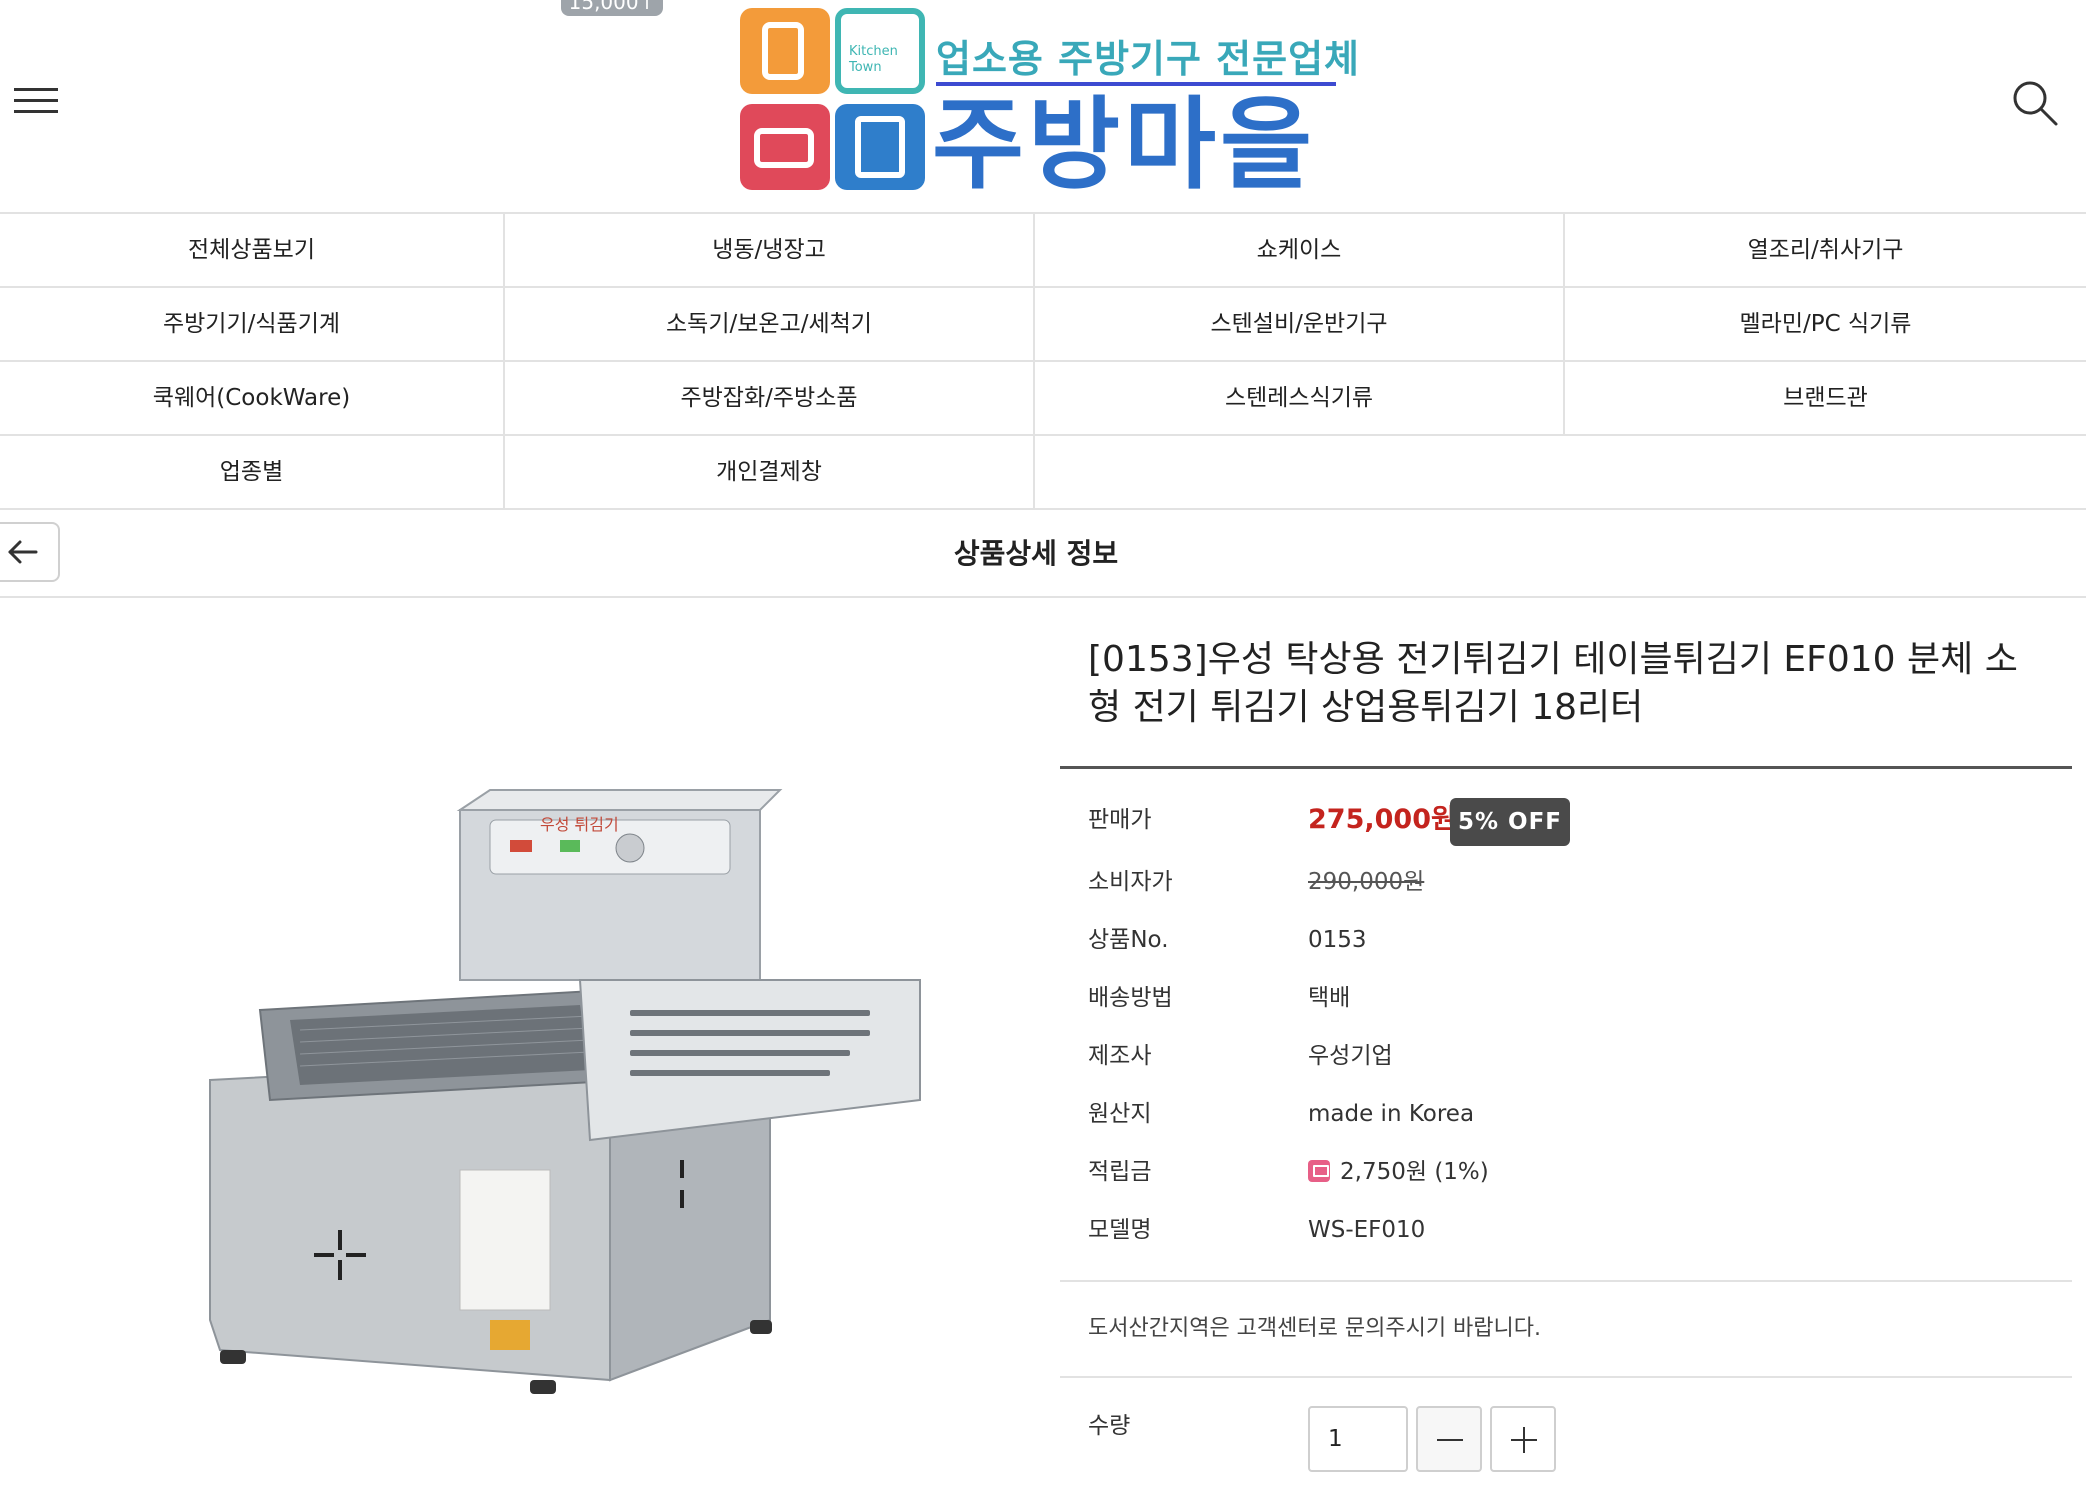 This screenshot has height=1494, width=2086. I want to click on quantity-decrease-button, so click(1449, 1439).